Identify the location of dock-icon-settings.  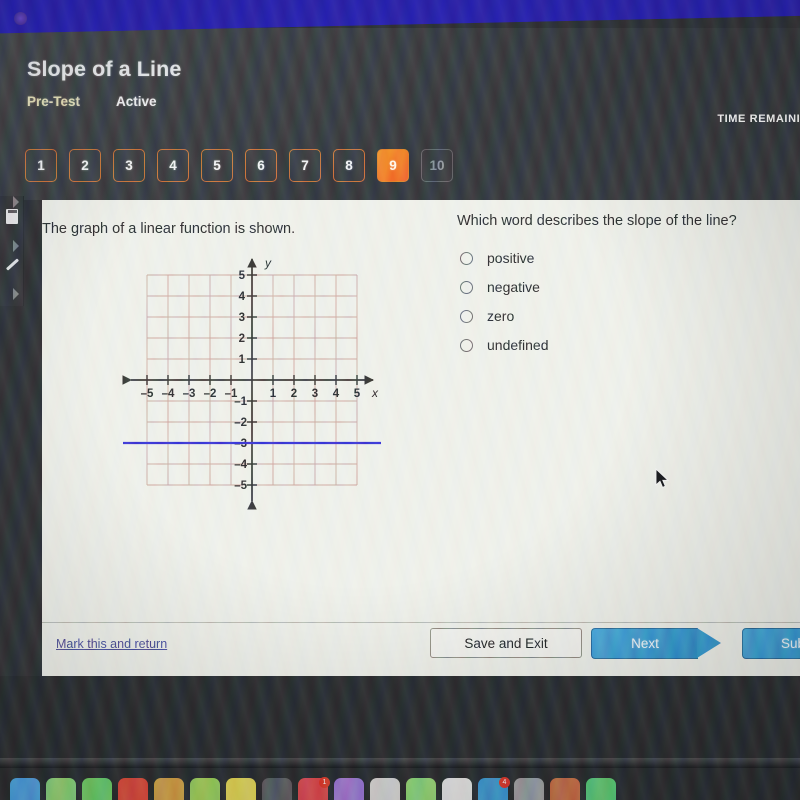
(529, 789).